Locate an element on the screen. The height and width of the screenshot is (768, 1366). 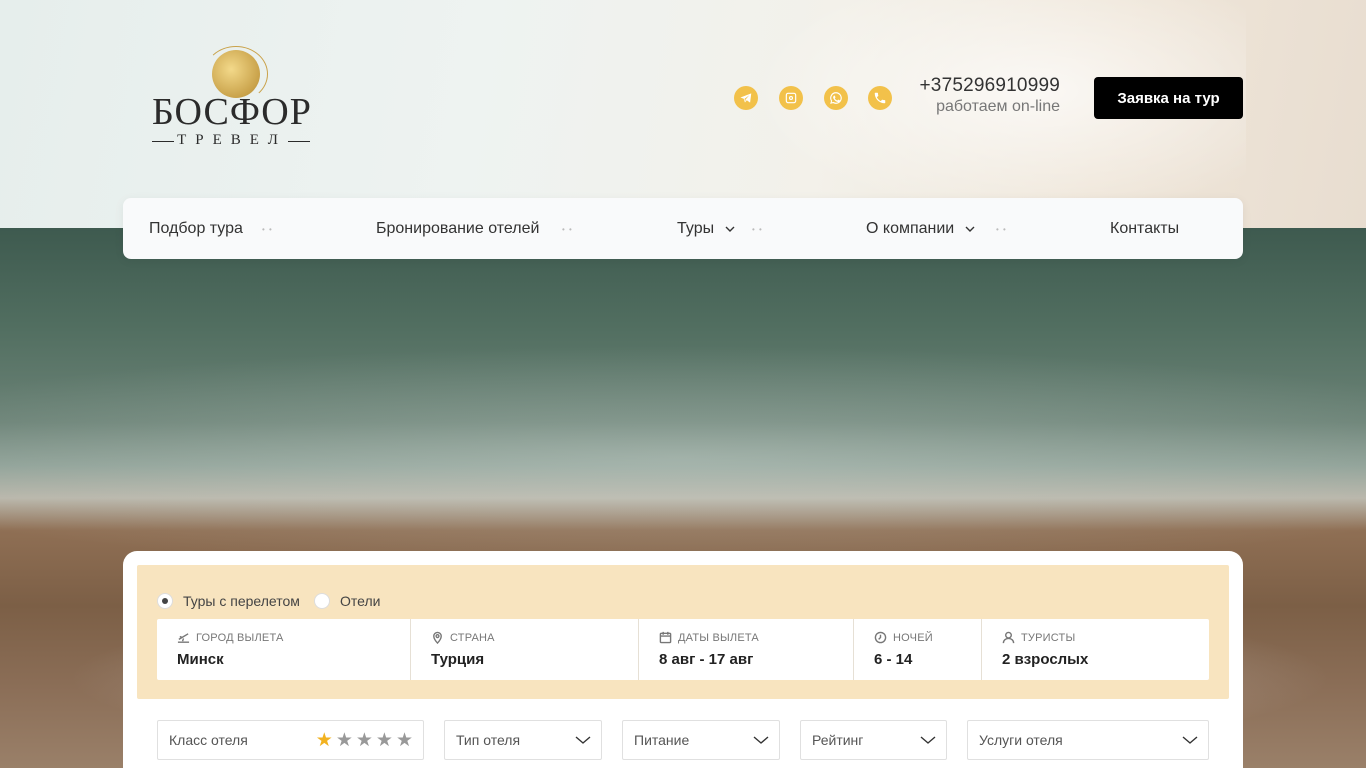
field-label-text: Даты вылета is located at coordinates (718, 637).